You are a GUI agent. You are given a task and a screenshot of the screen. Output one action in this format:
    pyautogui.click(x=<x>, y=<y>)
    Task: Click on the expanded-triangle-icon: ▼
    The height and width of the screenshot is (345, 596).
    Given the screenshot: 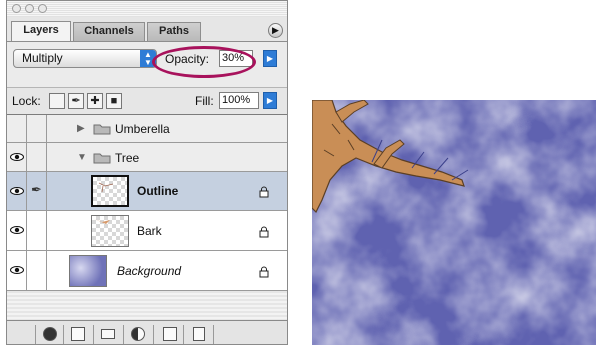 What is the action you would take?
    pyautogui.click(x=82, y=157)
    